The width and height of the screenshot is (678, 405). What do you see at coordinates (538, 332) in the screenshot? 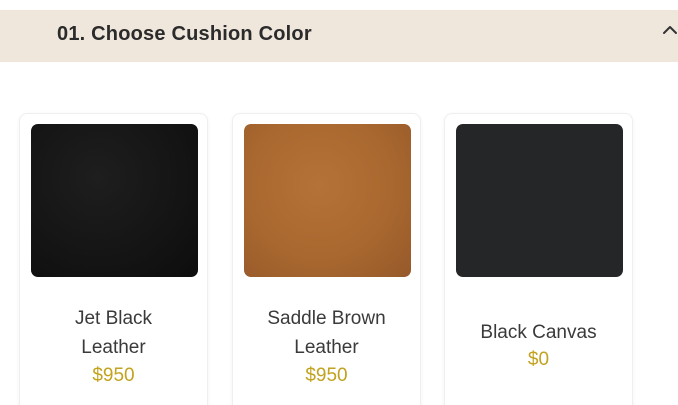
I see `option-name: Black Canvas` at bounding box center [538, 332].